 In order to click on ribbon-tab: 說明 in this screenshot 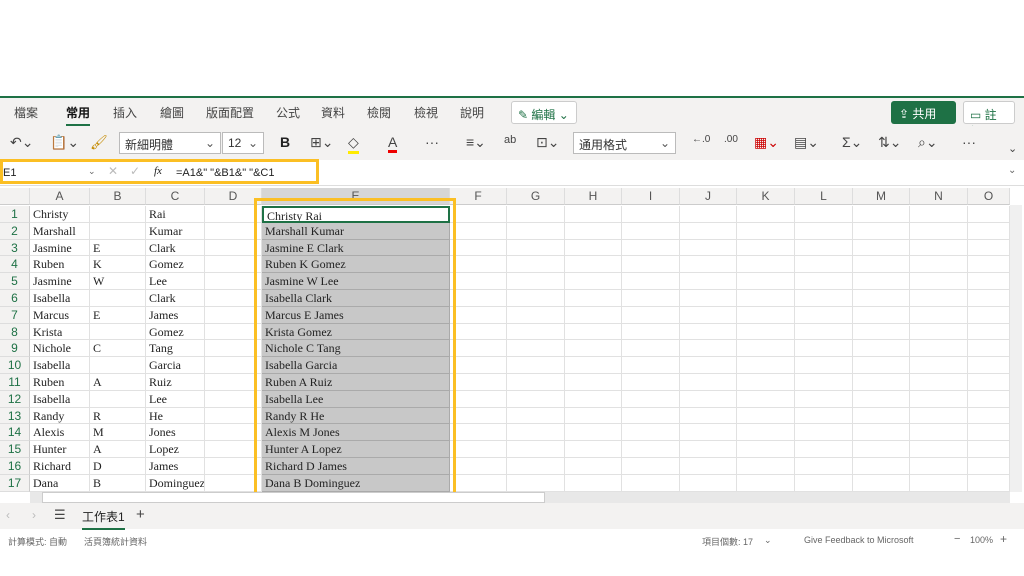, I will do `click(472, 112)`.